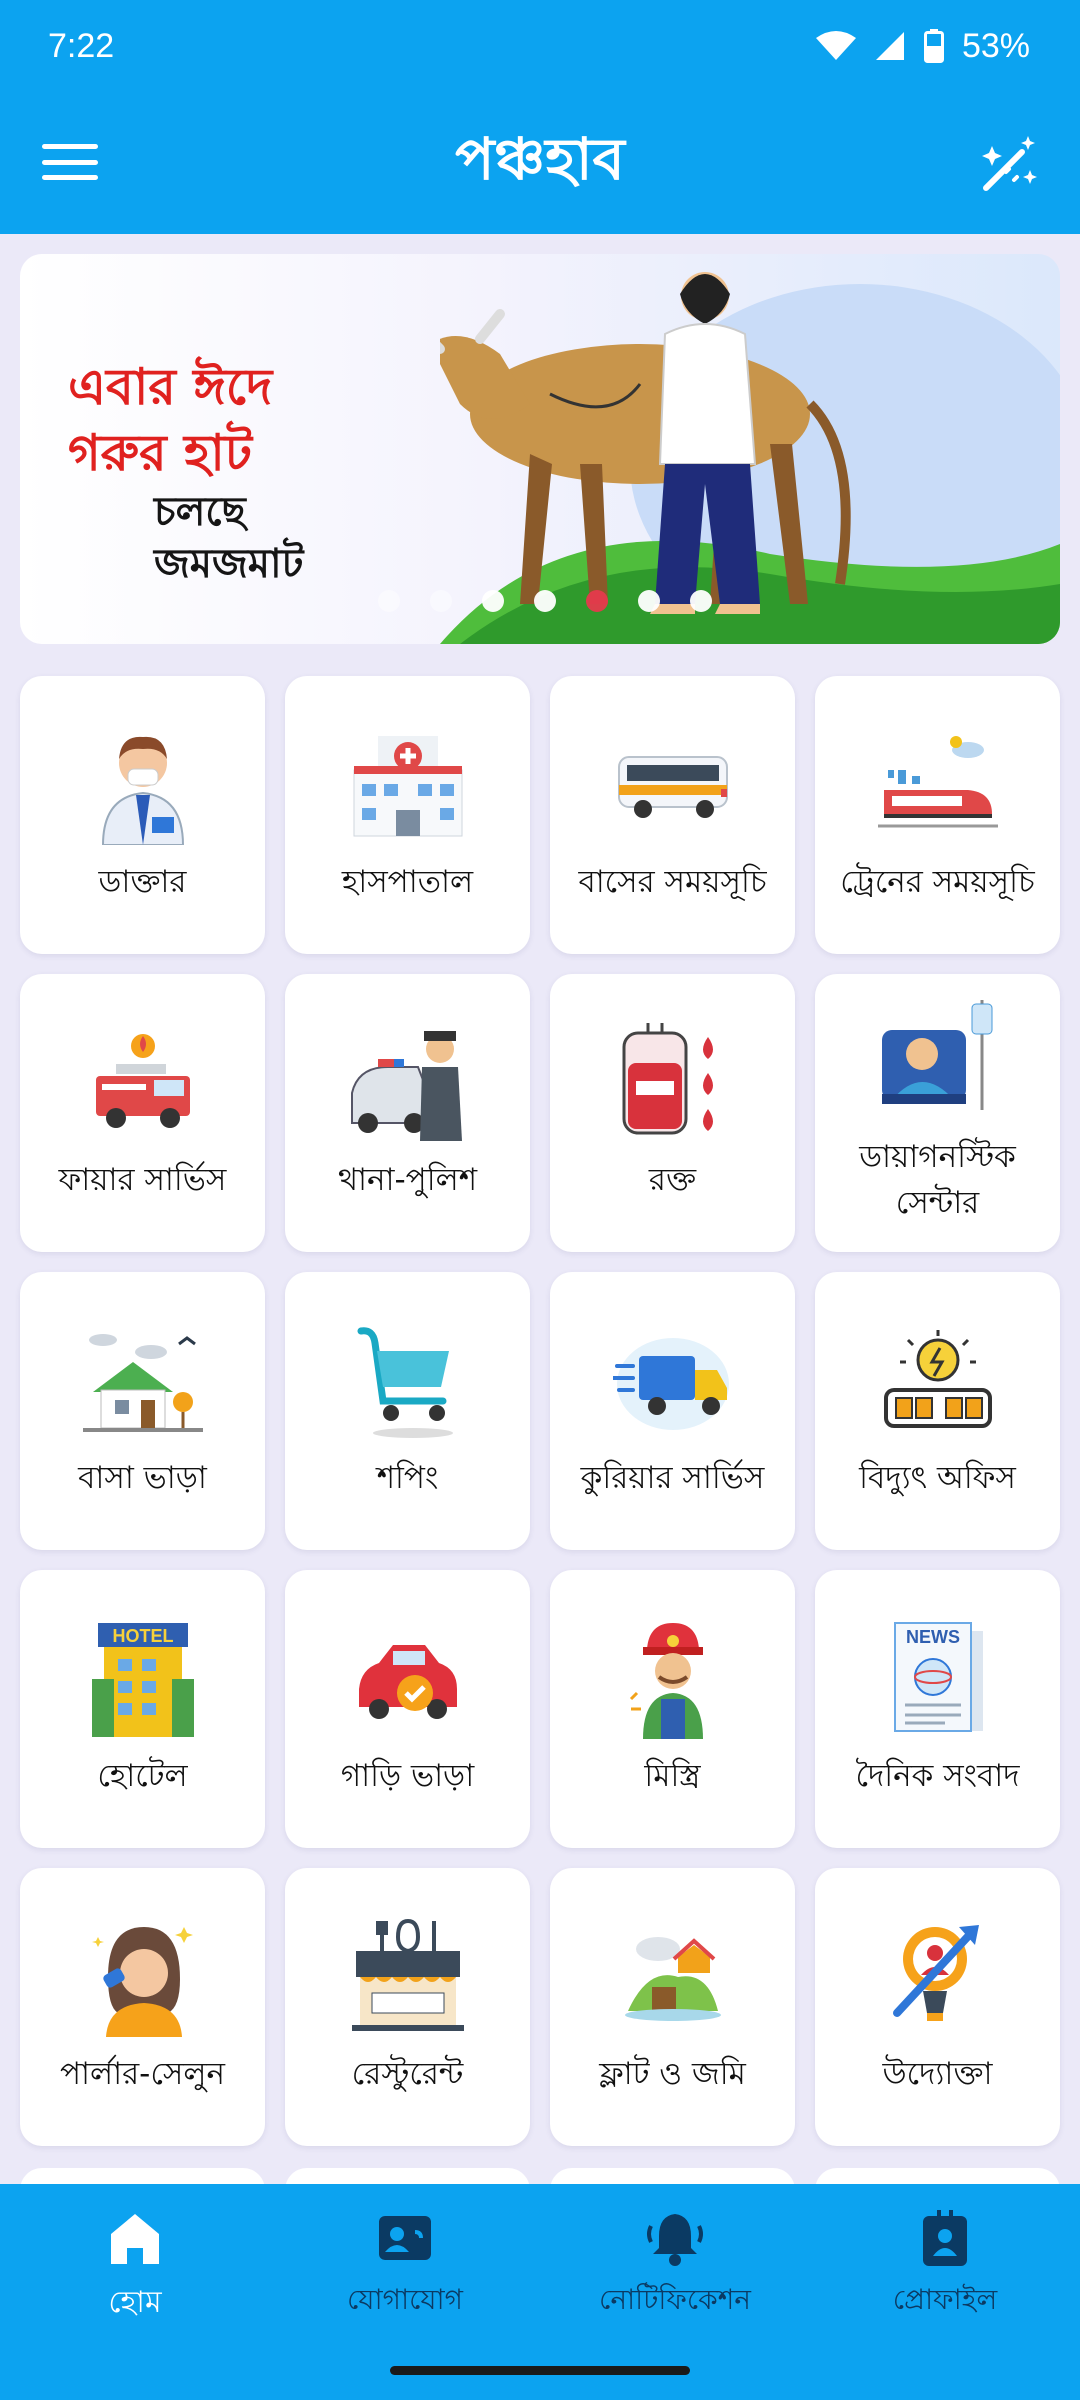 This screenshot has height=2400, width=1080. I want to click on tile-flat-land: ফ্লাট ও জমি, so click(672, 2007).